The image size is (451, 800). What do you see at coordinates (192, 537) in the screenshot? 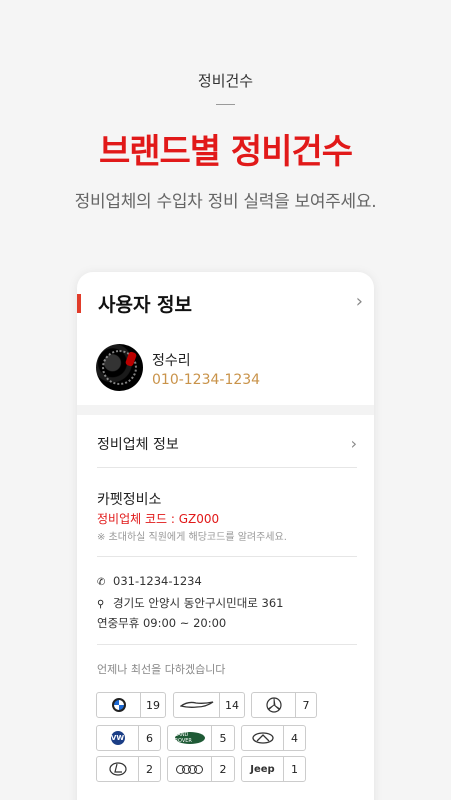
I see `shop-note: ※ 초대하실 직원에게 해당코드를 알려주세요.` at bounding box center [192, 537].